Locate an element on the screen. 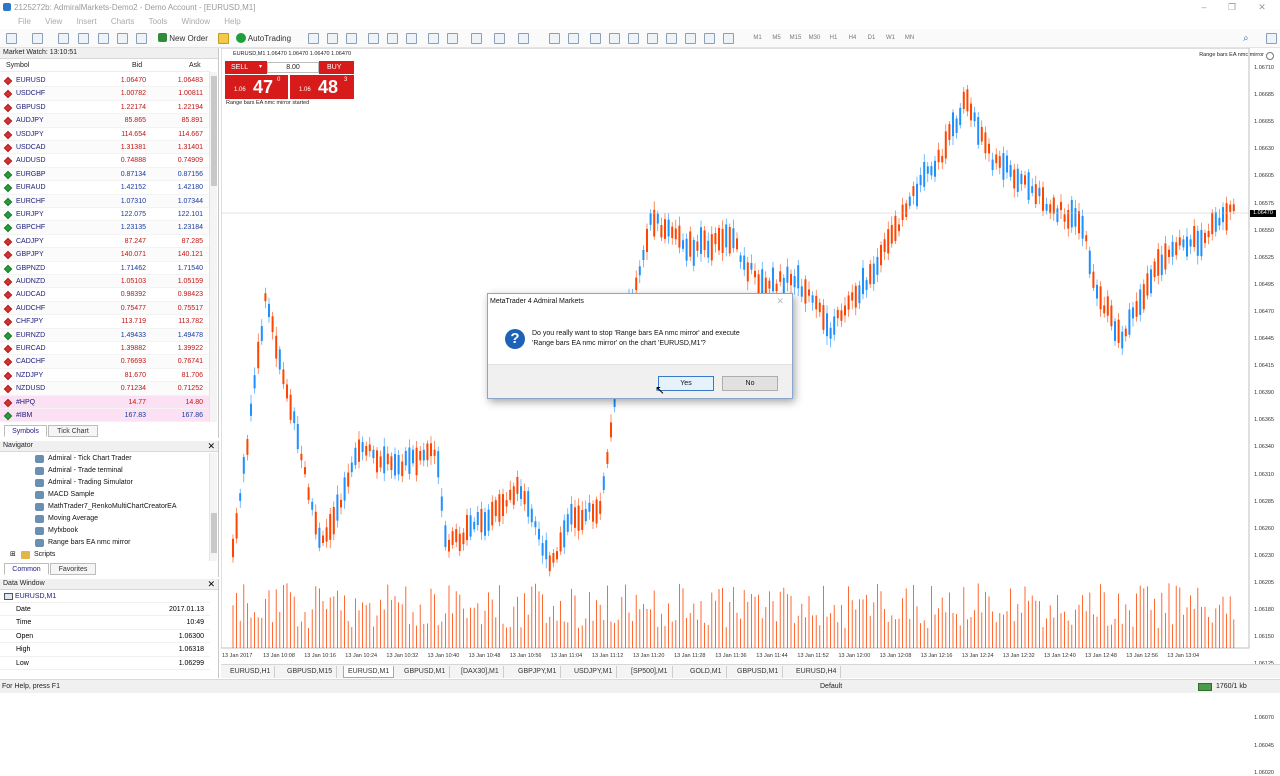  col-bid: Bid is located at coordinates (137, 66).